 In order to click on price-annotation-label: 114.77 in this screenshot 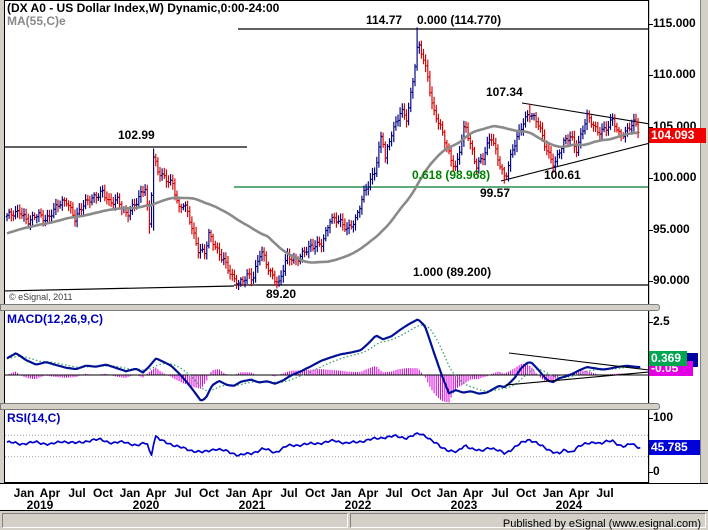, I will do `click(384, 20)`.